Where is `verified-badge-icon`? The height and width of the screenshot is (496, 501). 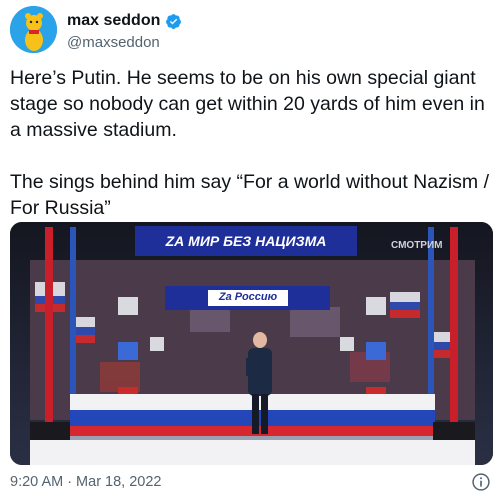
verified-badge-icon is located at coordinates (174, 21).